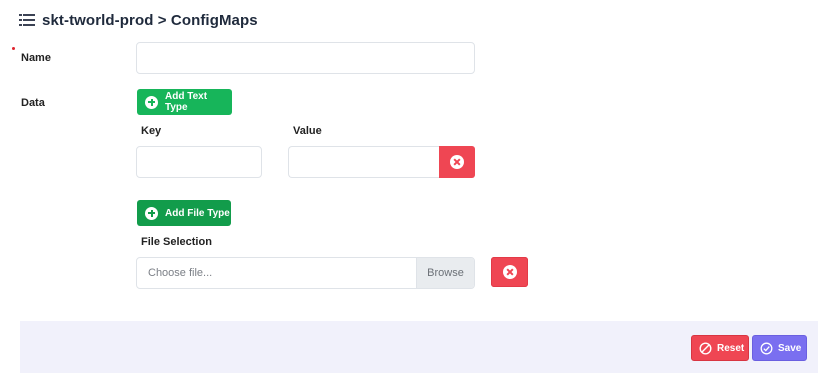 Image resolution: width=831 pixels, height=385 pixels. I want to click on add-text-type-button: Add Text Type, so click(184, 102).